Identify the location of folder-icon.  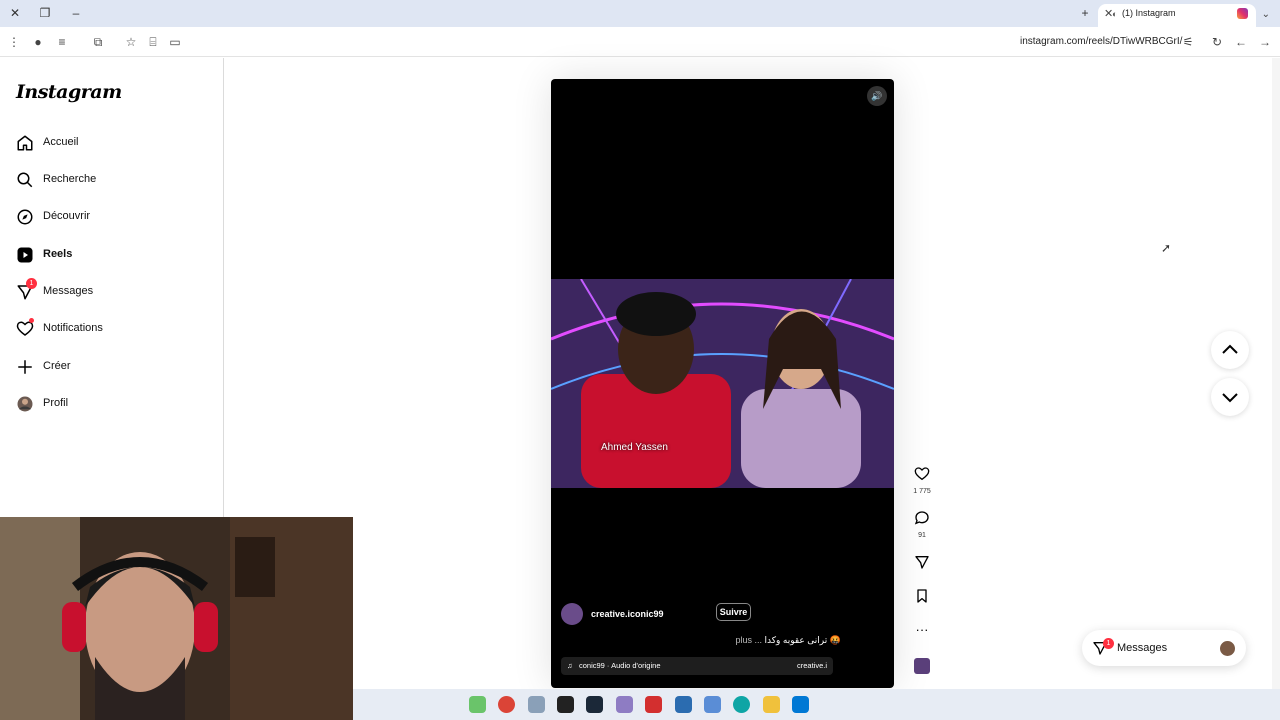
(771, 704).